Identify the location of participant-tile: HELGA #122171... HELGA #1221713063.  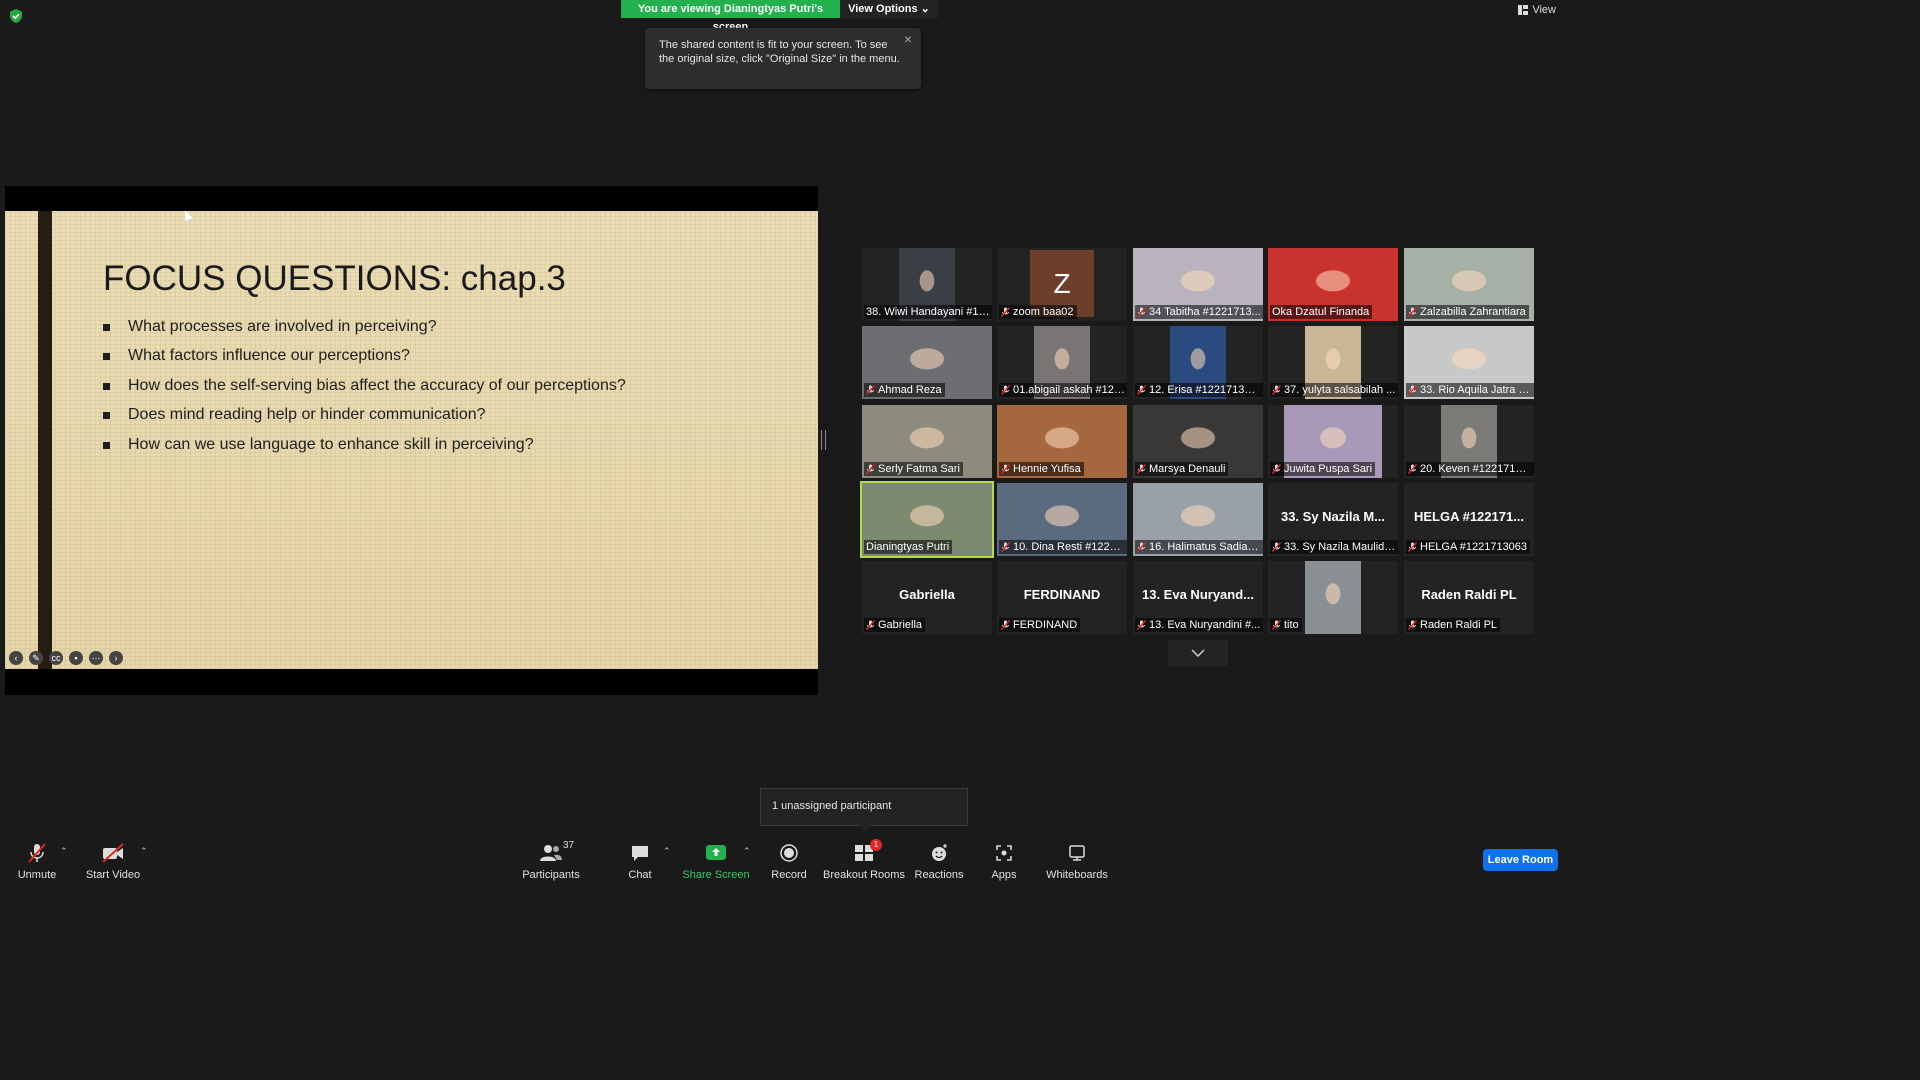
(1469, 519).